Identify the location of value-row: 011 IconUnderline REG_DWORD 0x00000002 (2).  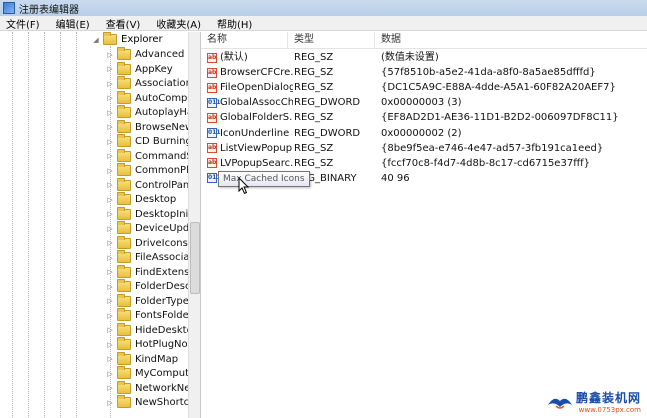
(424, 133).